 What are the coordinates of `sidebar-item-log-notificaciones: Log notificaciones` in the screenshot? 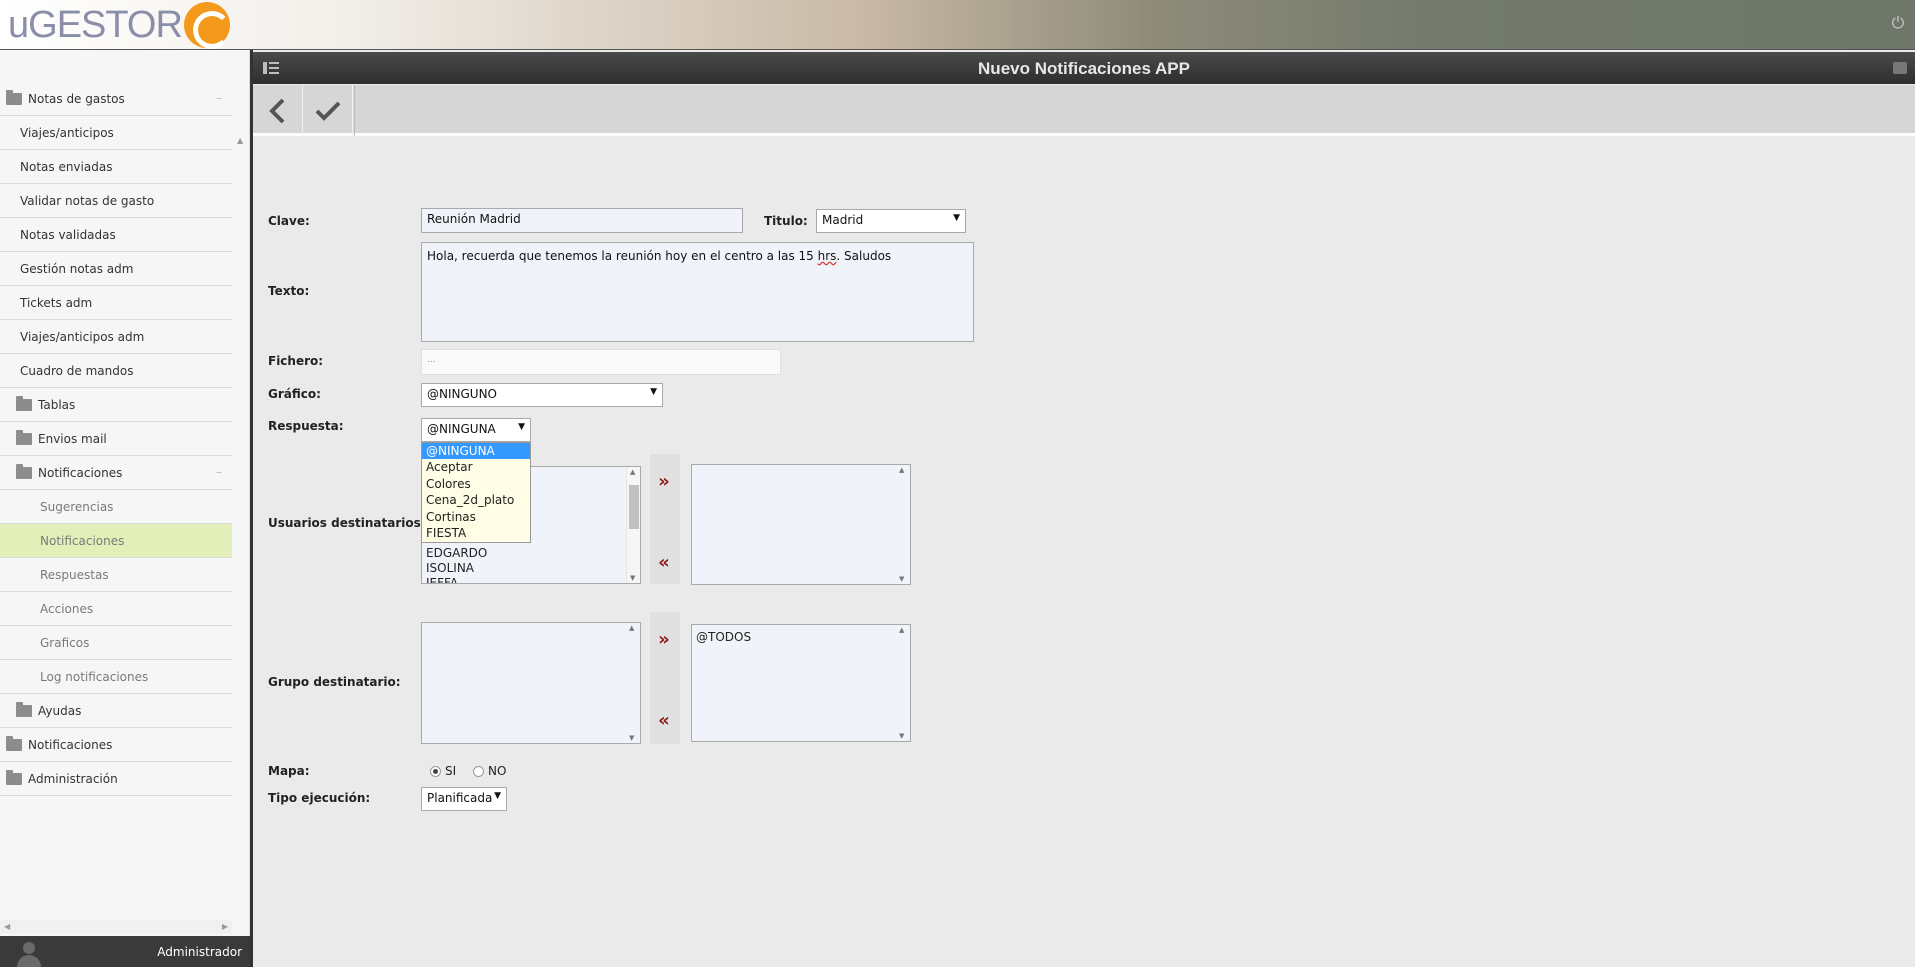 It's located at (116, 677).